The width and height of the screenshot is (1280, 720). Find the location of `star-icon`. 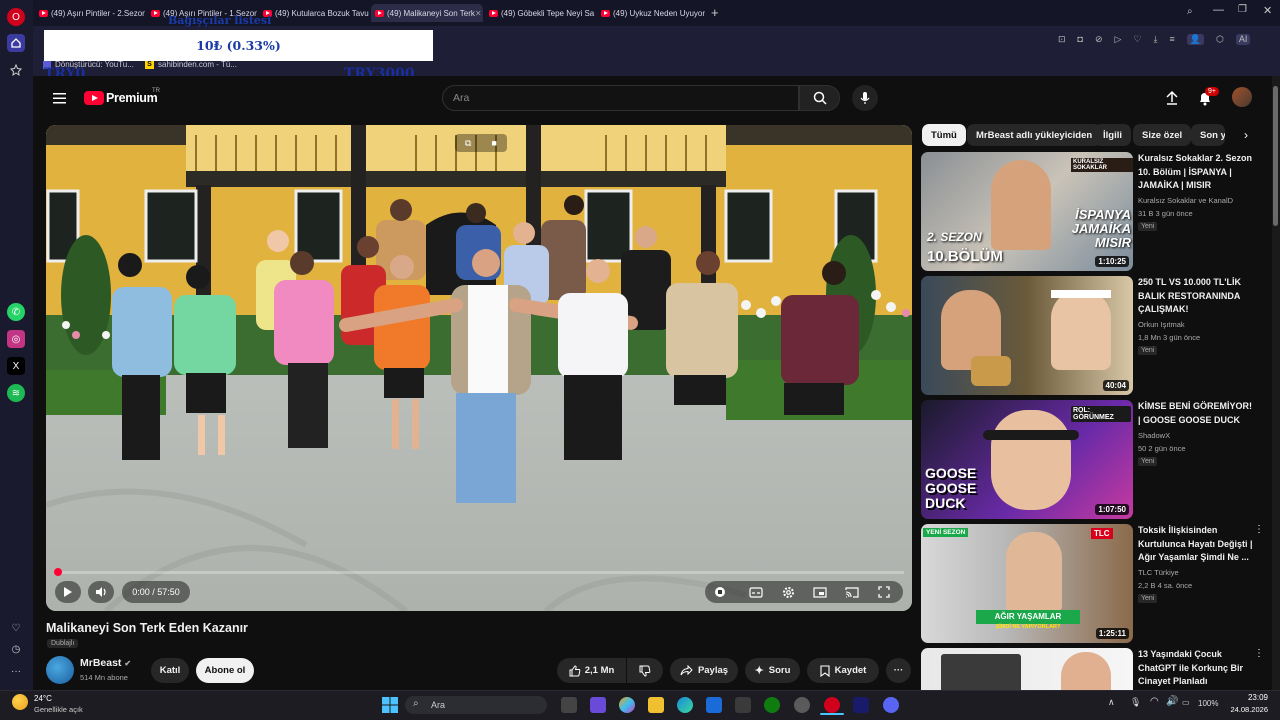

star-icon is located at coordinates (16, 70).